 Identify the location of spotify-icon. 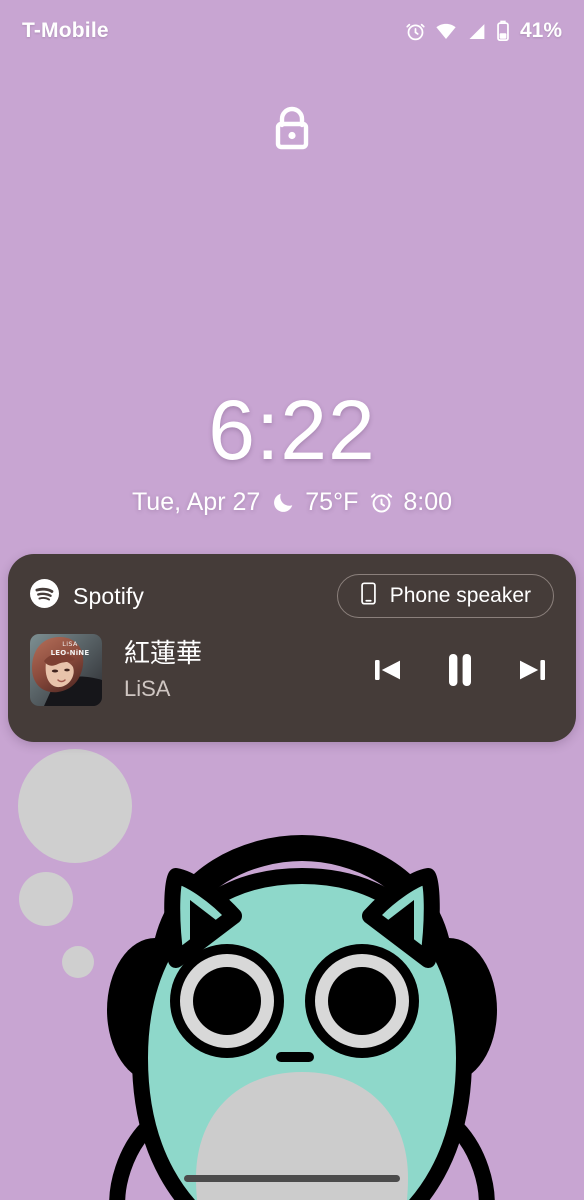
(44, 596).